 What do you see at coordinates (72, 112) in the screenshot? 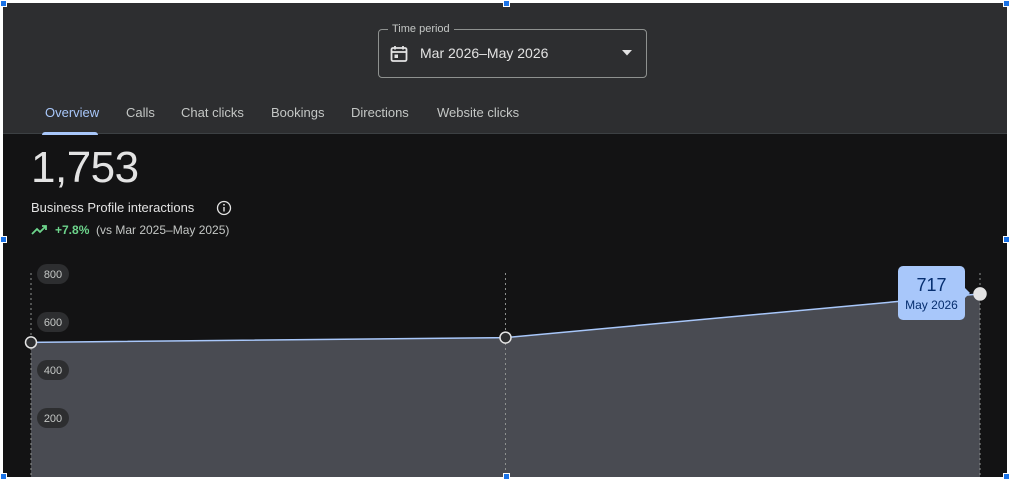
I see `tab-overview: Overview` at bounding box center [72, 112].